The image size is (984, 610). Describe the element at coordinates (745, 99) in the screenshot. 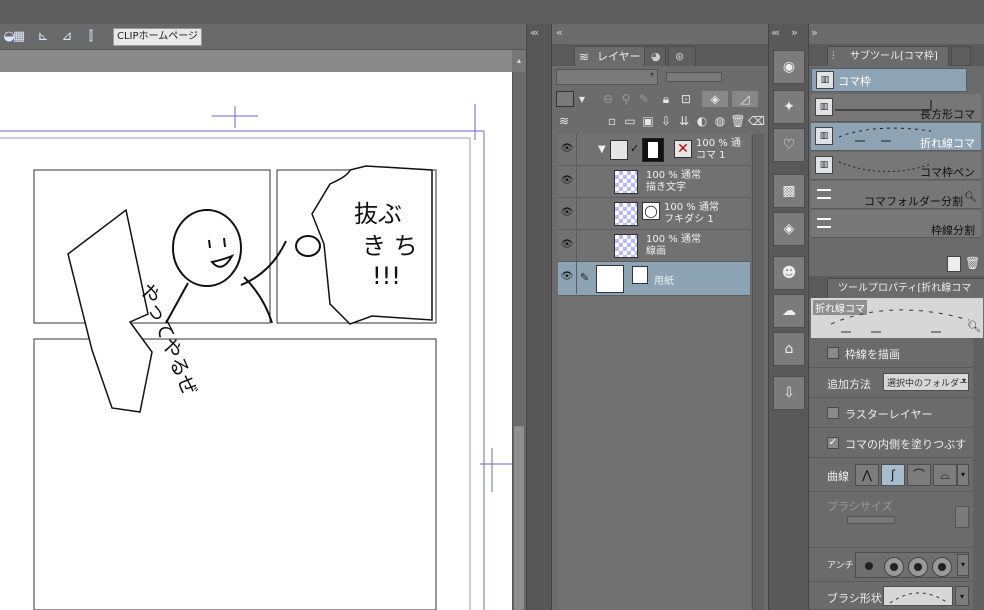

I see `ruler-show-icon: ◿` at that location.